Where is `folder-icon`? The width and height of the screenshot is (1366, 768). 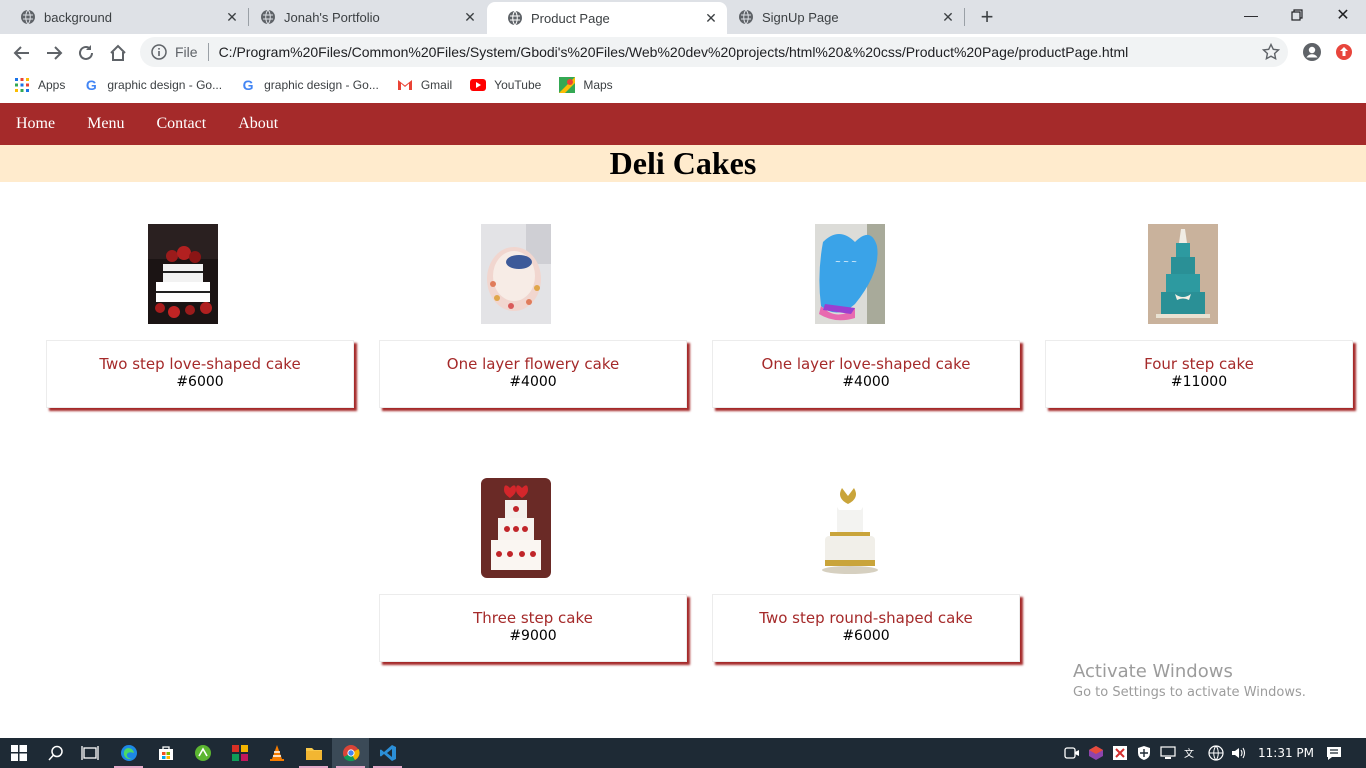 folder-icon is located at coordinates (313, 754).